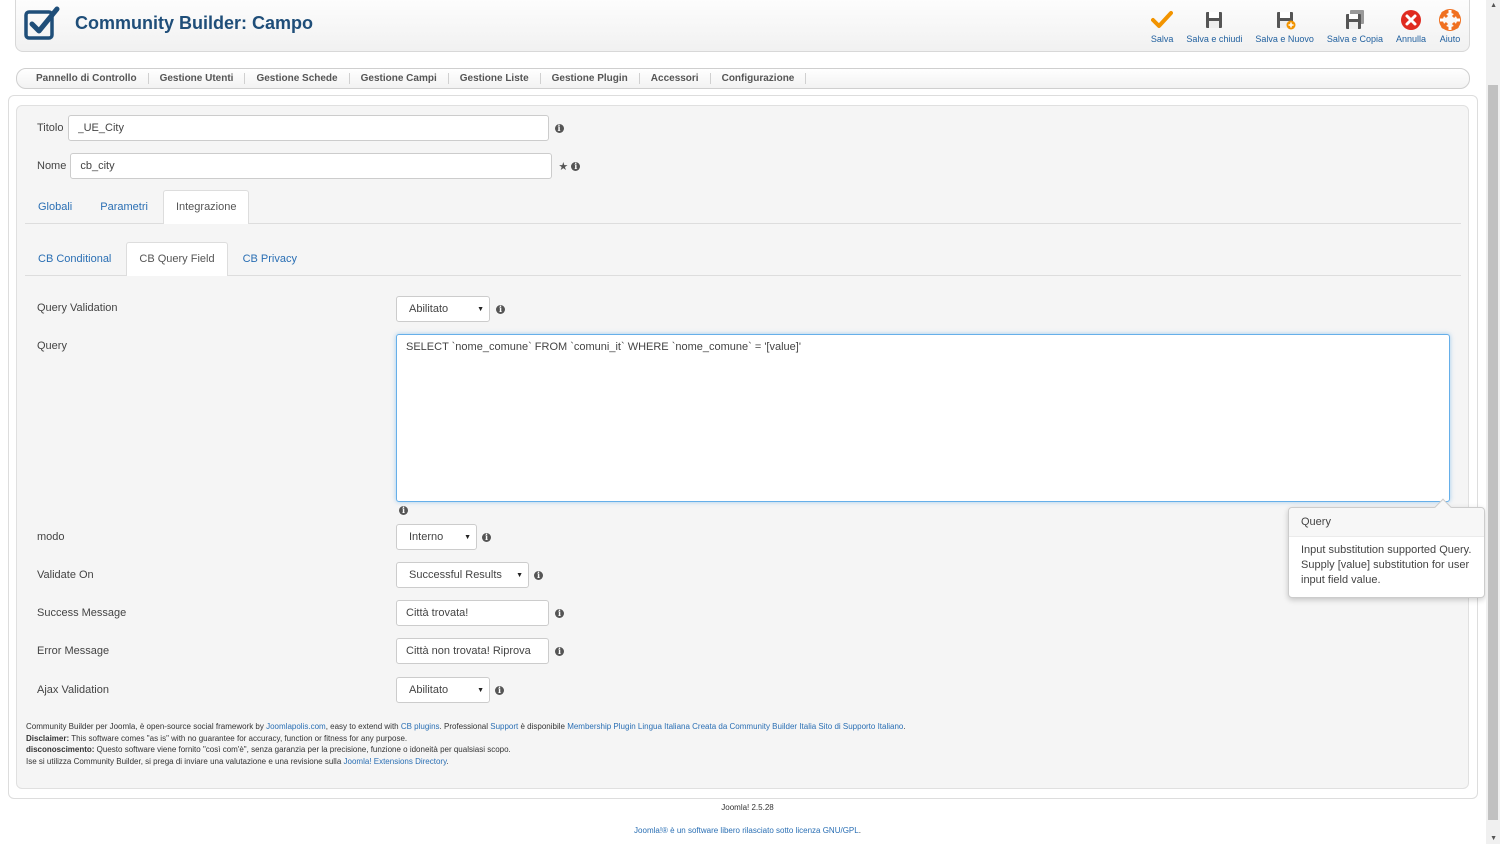 The width and height of the screenshot is (1500, 844). I want to click on save-close-button: Salva e chiudi, so click(1214, 26).